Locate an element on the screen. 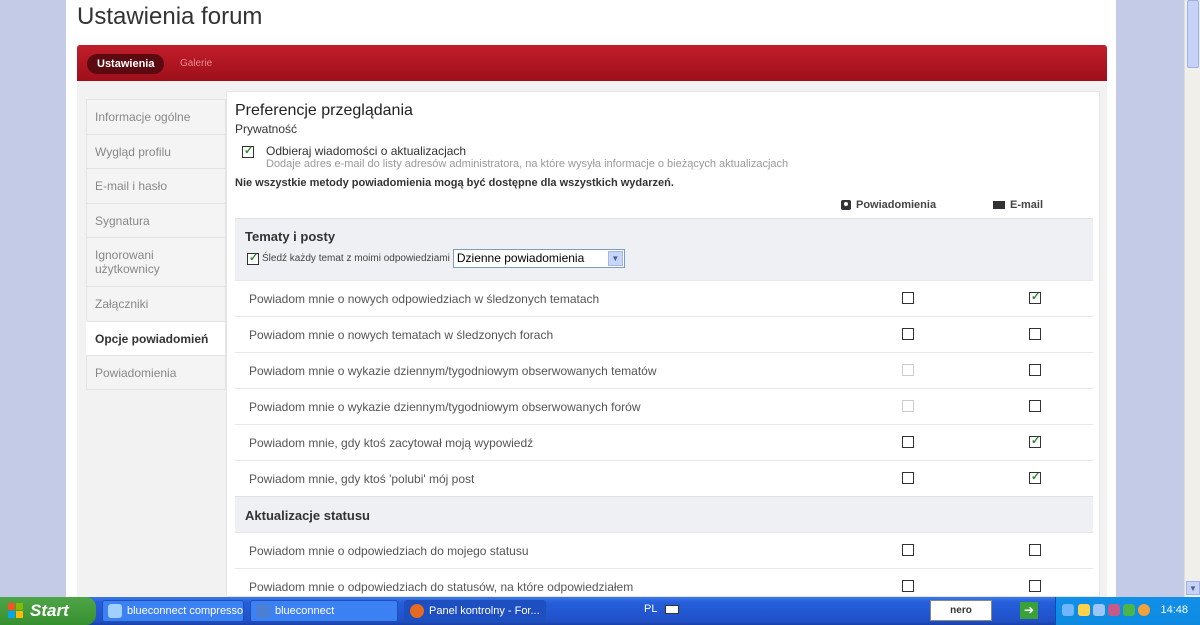 The width and height of the screenshot is (1200, 625). updates-option-label: Odbieraj wiadomości o aktualizacjach is located at coordinates (366, 151).